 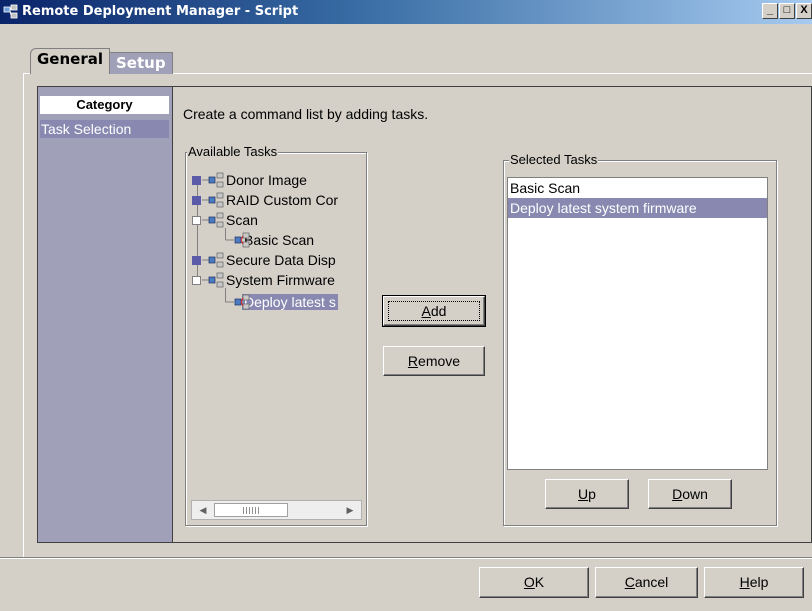 I want to click on horizontal-scrollbar: ◀ ▶, so click(x=276, y=510).